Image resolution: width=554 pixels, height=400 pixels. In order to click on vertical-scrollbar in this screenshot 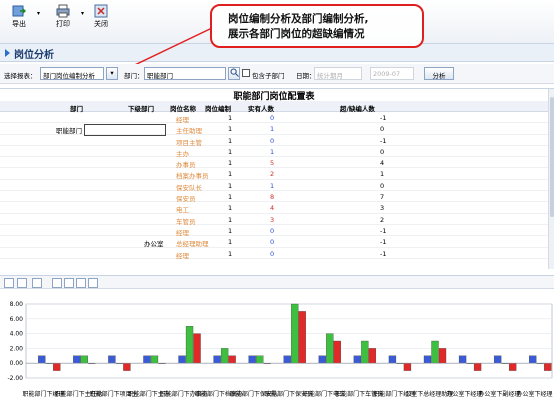, I will do `click(551, 179)`.